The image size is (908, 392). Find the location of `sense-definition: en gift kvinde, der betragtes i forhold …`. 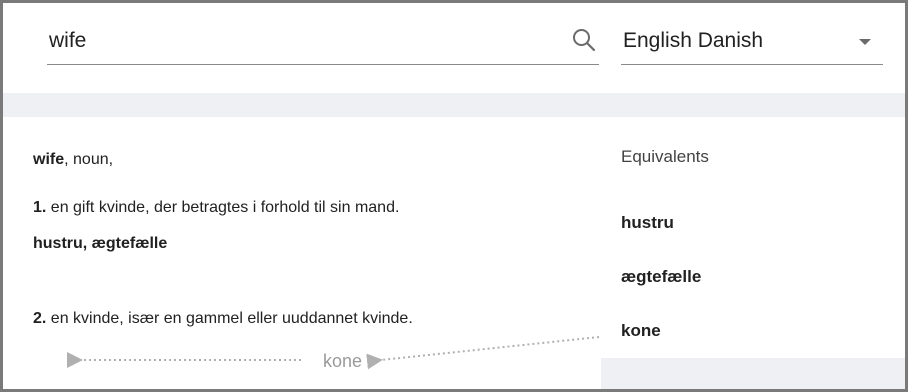

sense-definition: en gift kvinde, der betragtes i forhold … is located at coordinates (223, 207).